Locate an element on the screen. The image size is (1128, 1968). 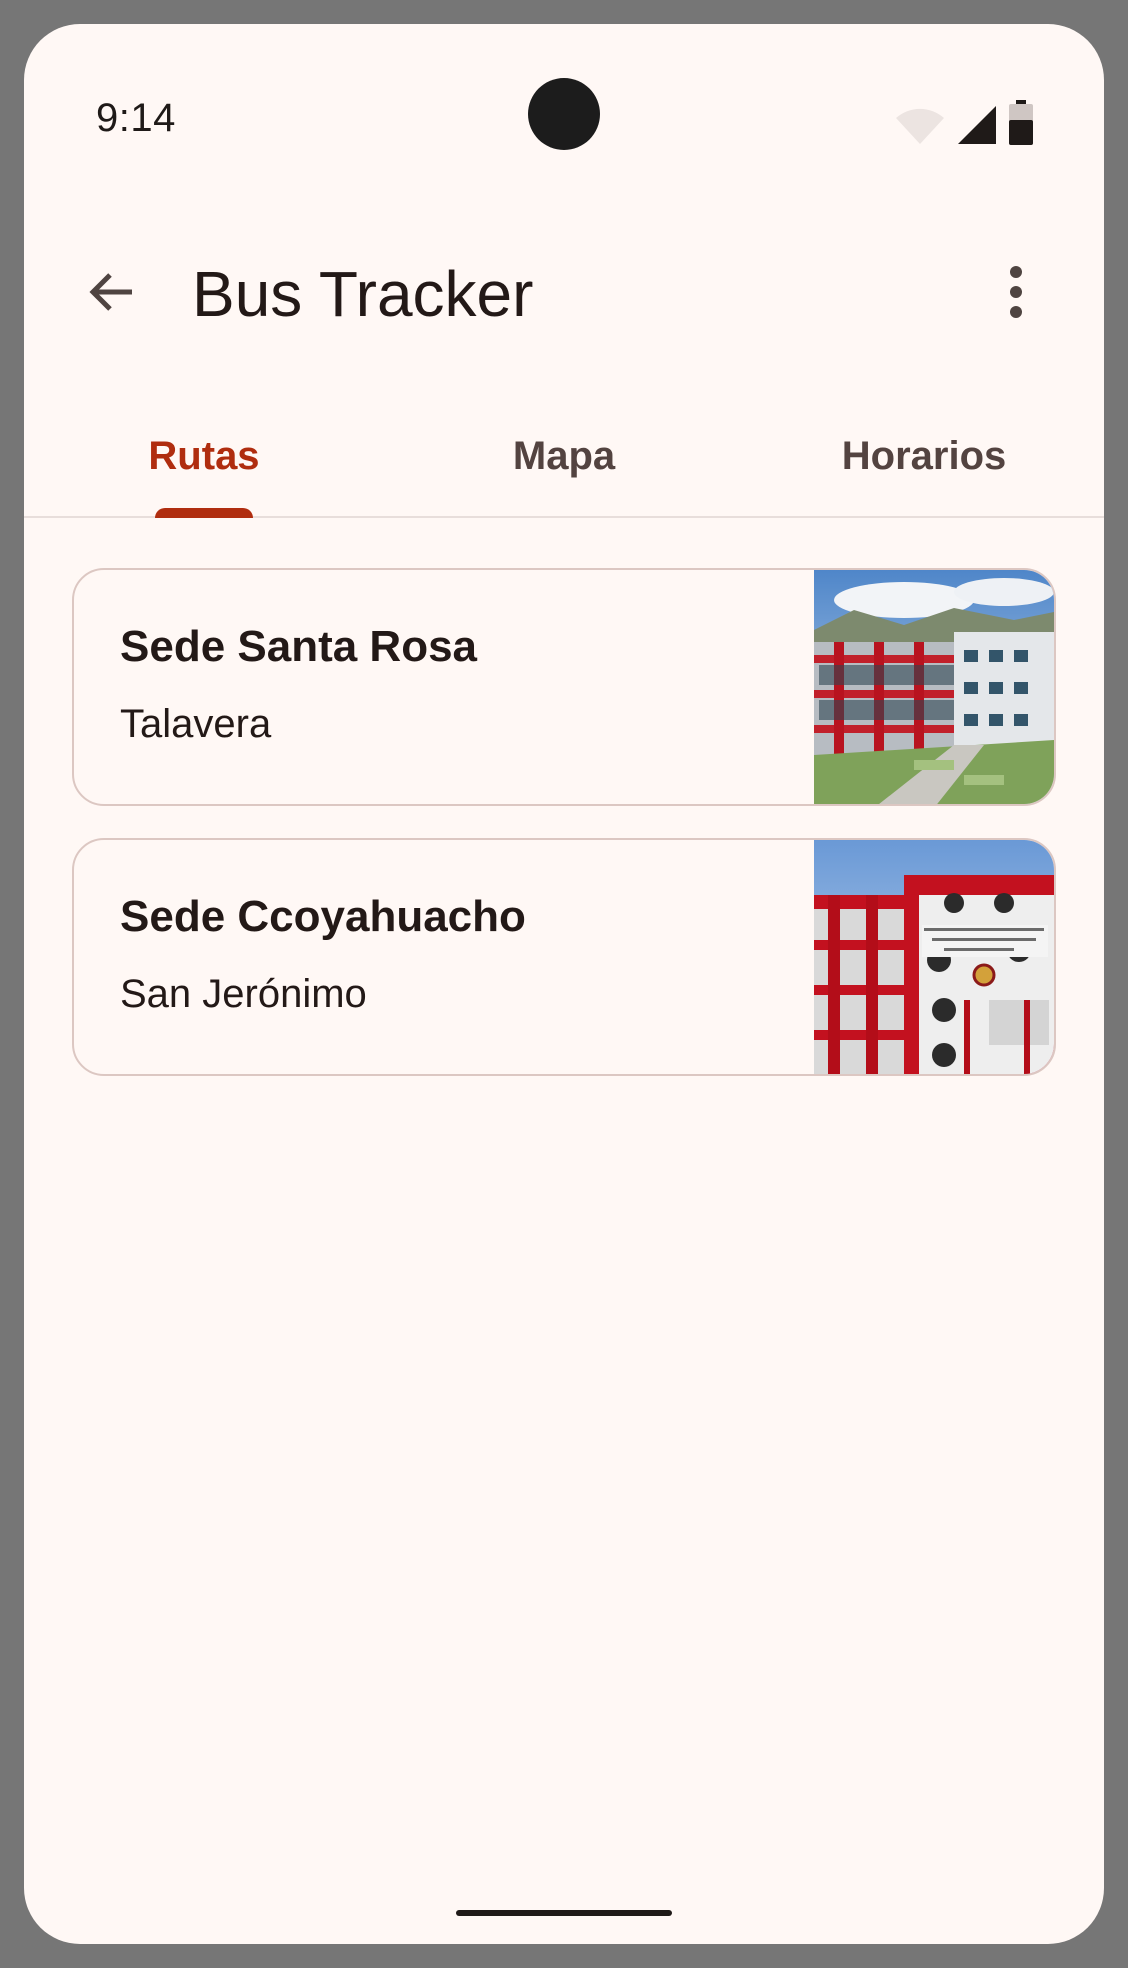
campus-building-photo is located at coordinates (934, 687).